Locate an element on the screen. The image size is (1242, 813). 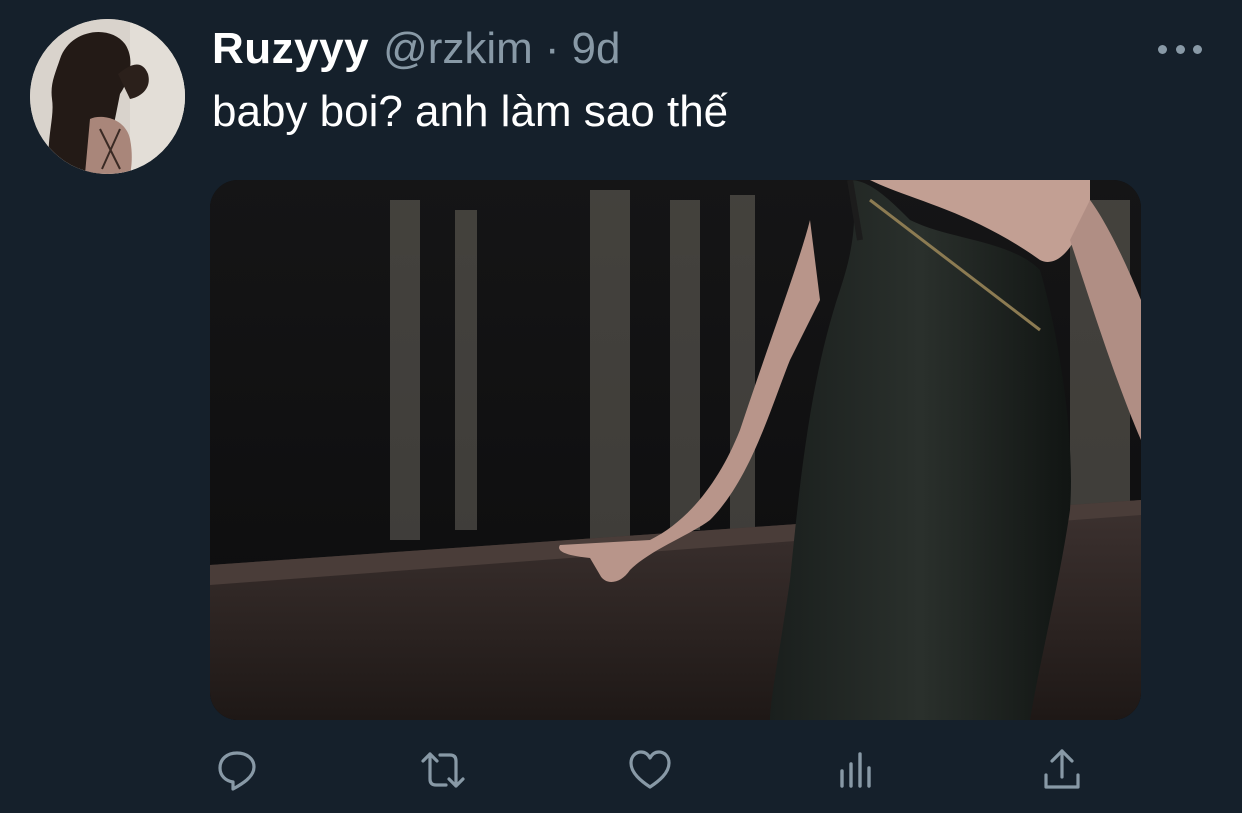
more-options-button is located at coordinates (1180, 49).